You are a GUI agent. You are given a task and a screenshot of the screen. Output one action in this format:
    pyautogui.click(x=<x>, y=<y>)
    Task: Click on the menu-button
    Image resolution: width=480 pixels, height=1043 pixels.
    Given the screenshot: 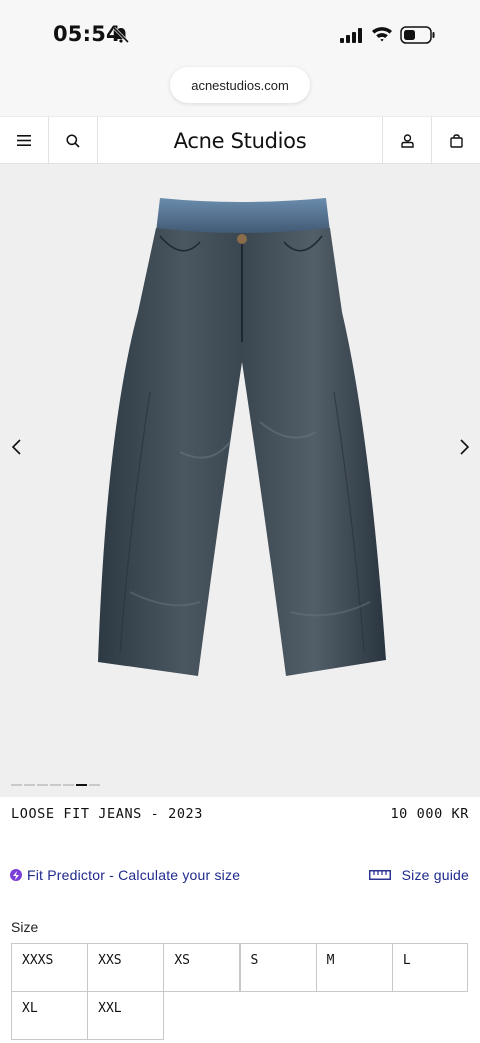 What is the action you would take?
    pyautogui.click(x=24, y=140)
    